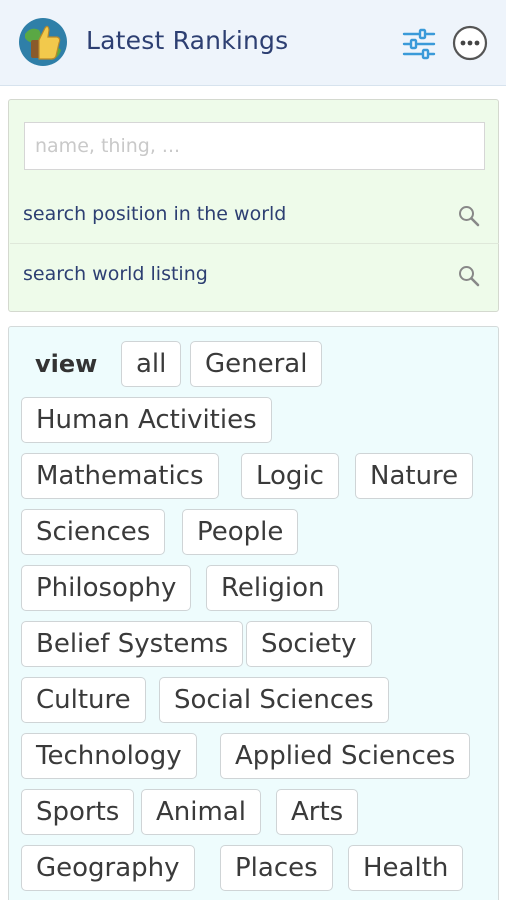 The width and height of the screenshot is (506, 900). Describe the element at coordinates (109, 756) in the screenshot. I see `category-chip-technology: Technology` at that location.